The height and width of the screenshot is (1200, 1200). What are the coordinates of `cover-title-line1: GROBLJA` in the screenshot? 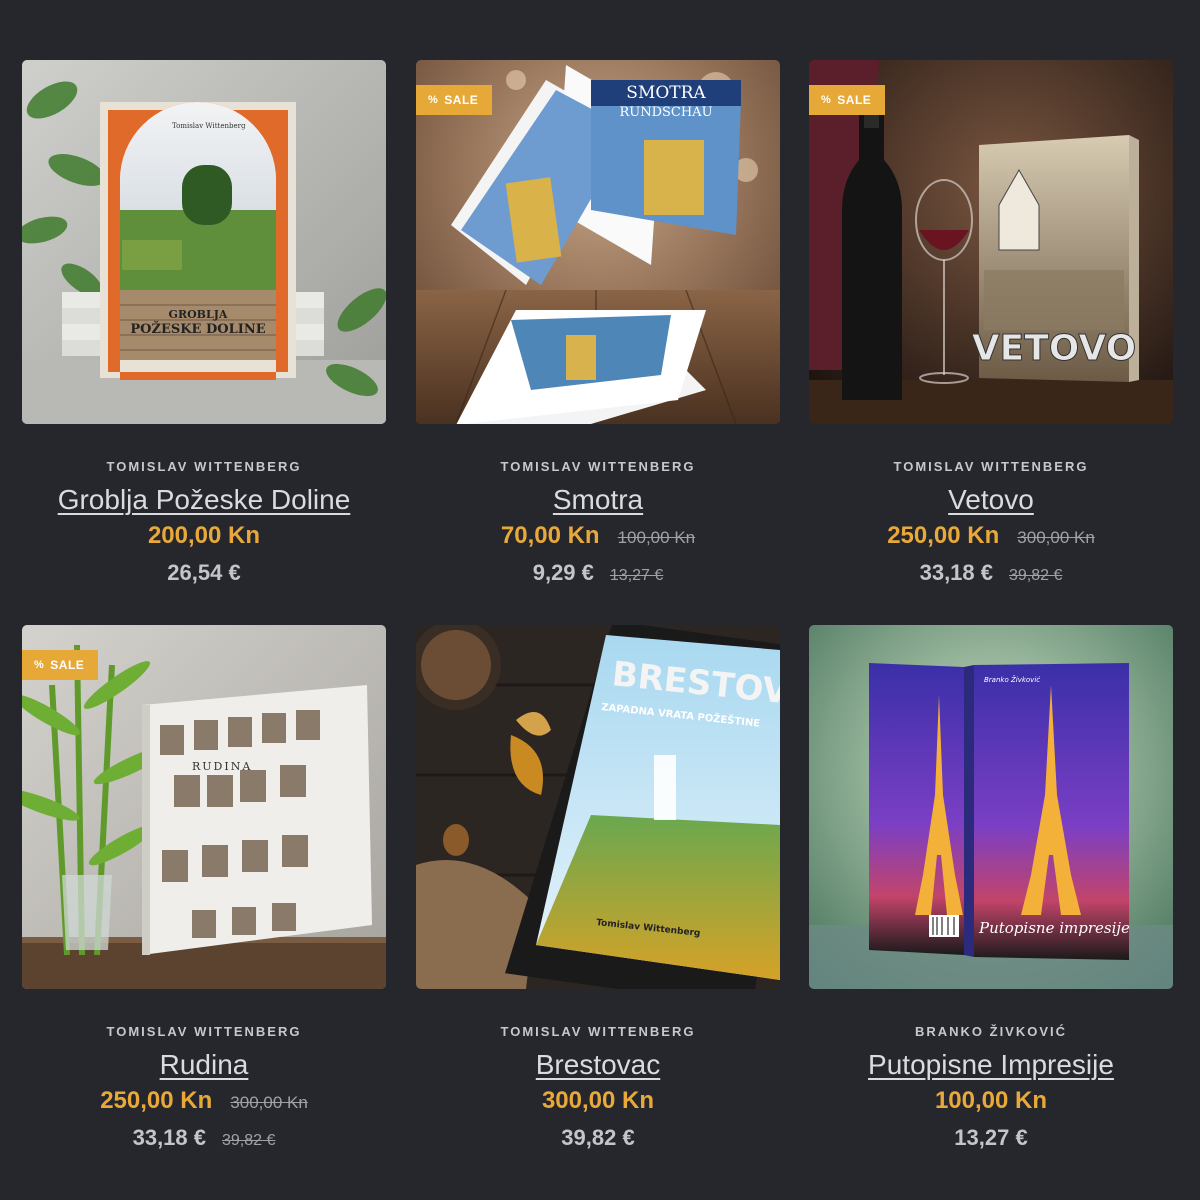 It's located at (198, 314).